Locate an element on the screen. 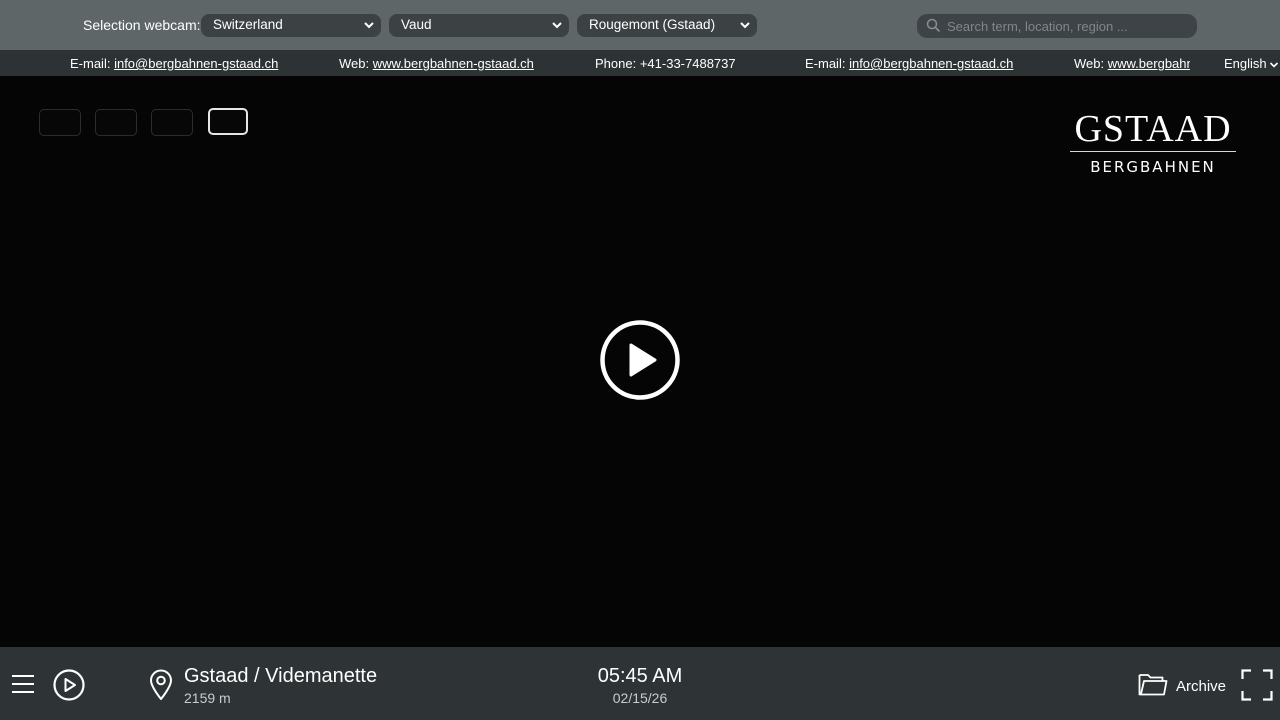 Image resolution: width=1280 pixels, height=720 pixels. fullscreen-icon is located at coordinates (1257, 685).